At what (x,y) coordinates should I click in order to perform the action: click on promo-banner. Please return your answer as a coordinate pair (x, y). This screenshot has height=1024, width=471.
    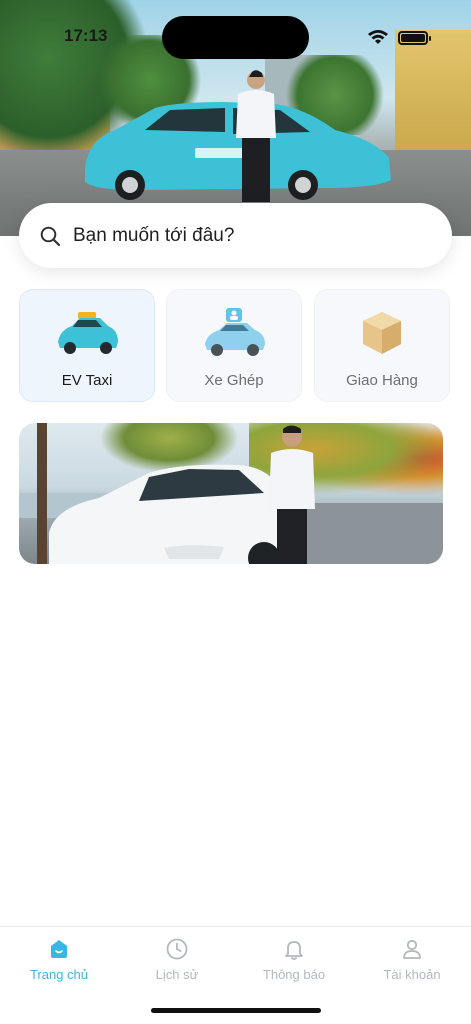
    Looking at the image, I should click on (231, 493).